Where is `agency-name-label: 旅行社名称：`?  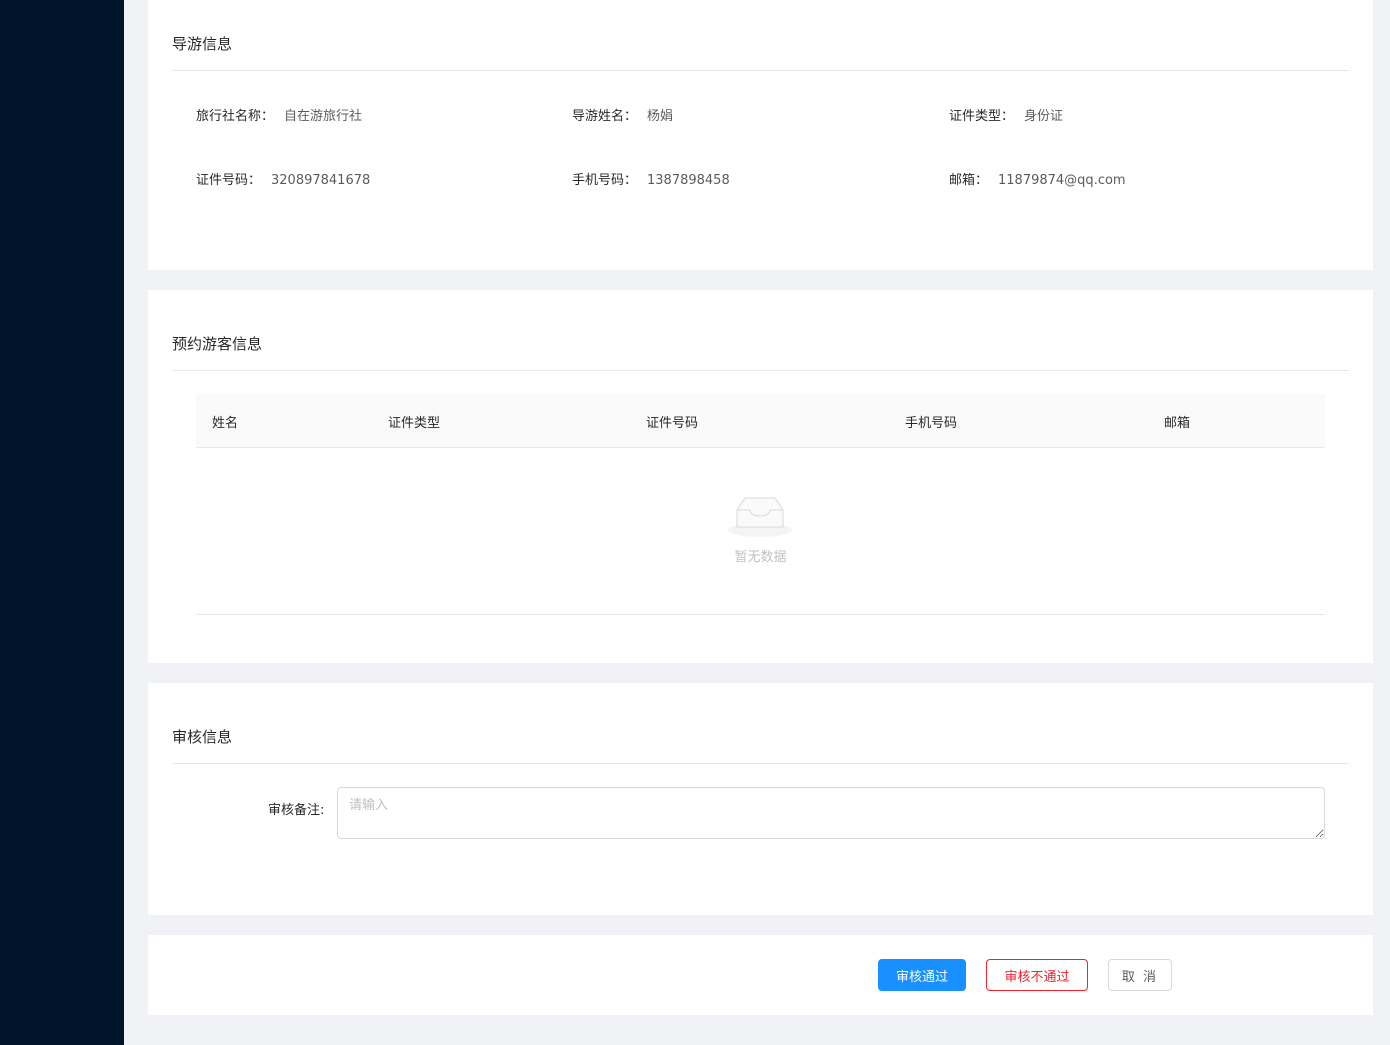 agency-name-label: 旅行社名称： is located at coordinates (235, 116).